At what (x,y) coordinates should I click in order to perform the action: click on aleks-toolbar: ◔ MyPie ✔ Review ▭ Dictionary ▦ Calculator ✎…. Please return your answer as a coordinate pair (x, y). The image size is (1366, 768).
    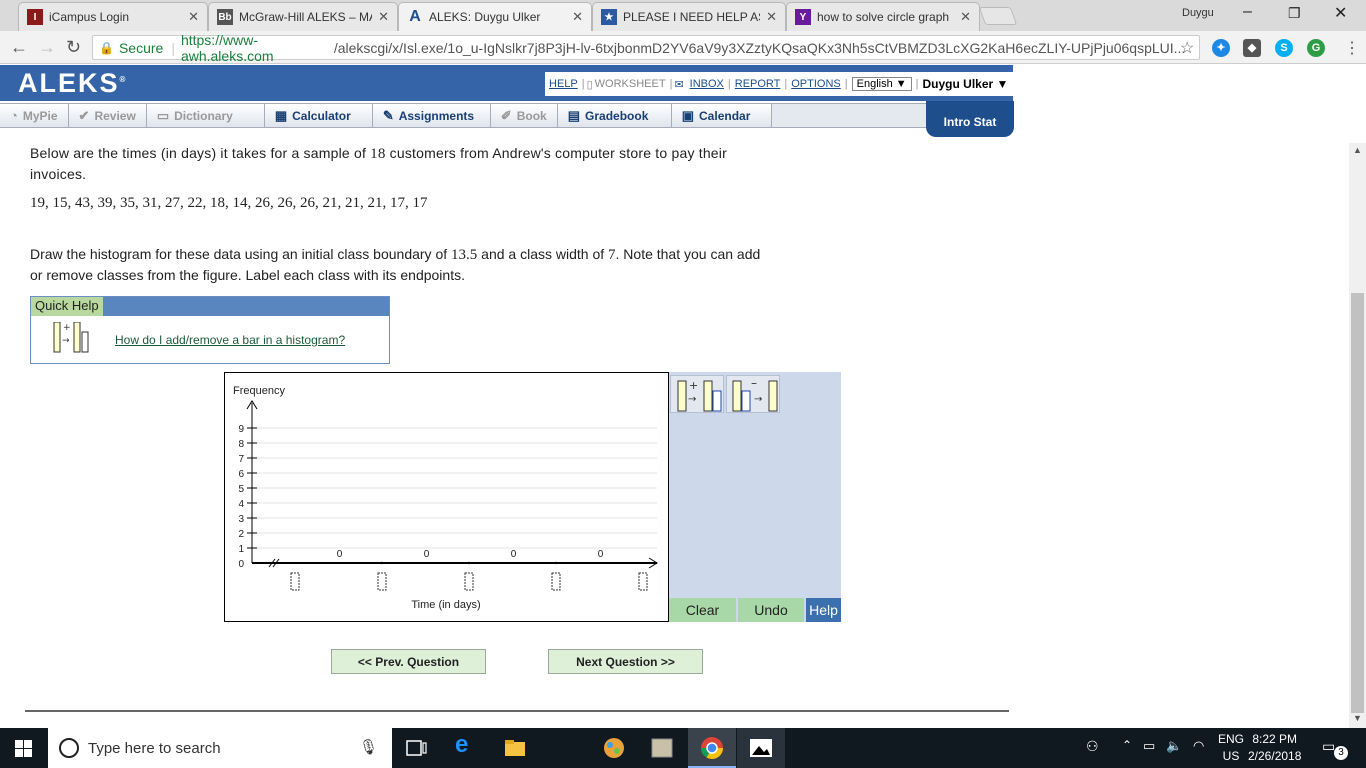
    Looking at the image, I should click on (465, 115).